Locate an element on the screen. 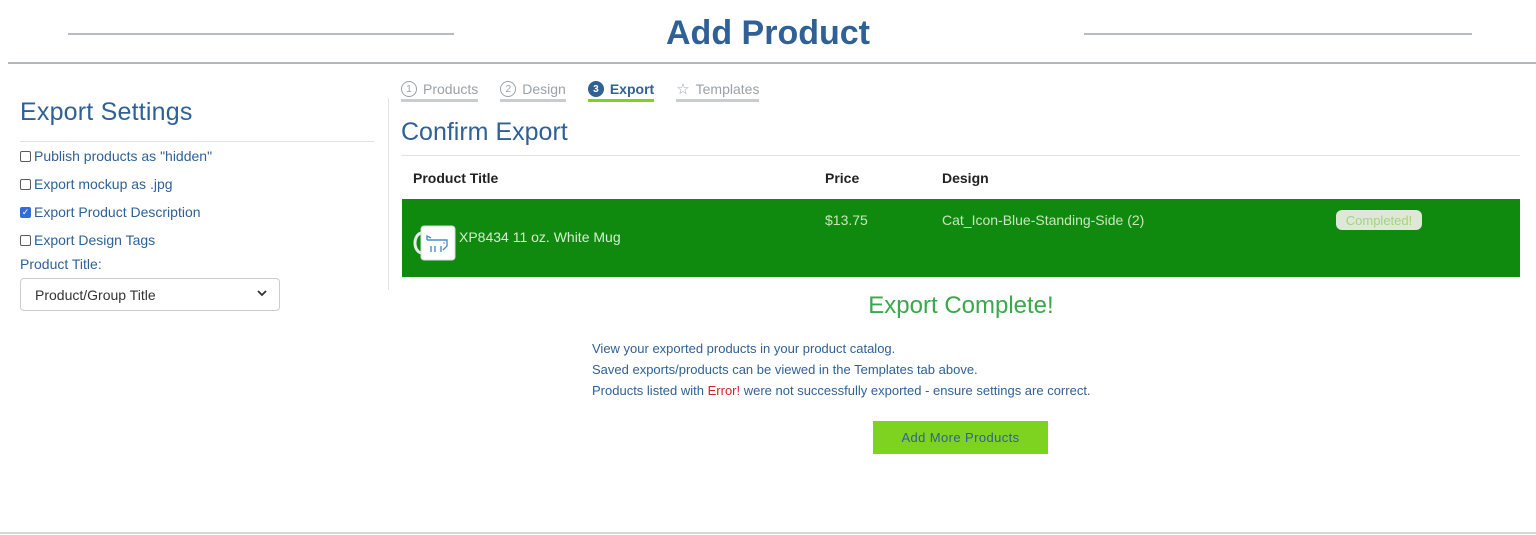 The width and height of the screenshot is (1536, 535). option-export-design-tags: Export Design Tags is located at coordinates (197, 240).